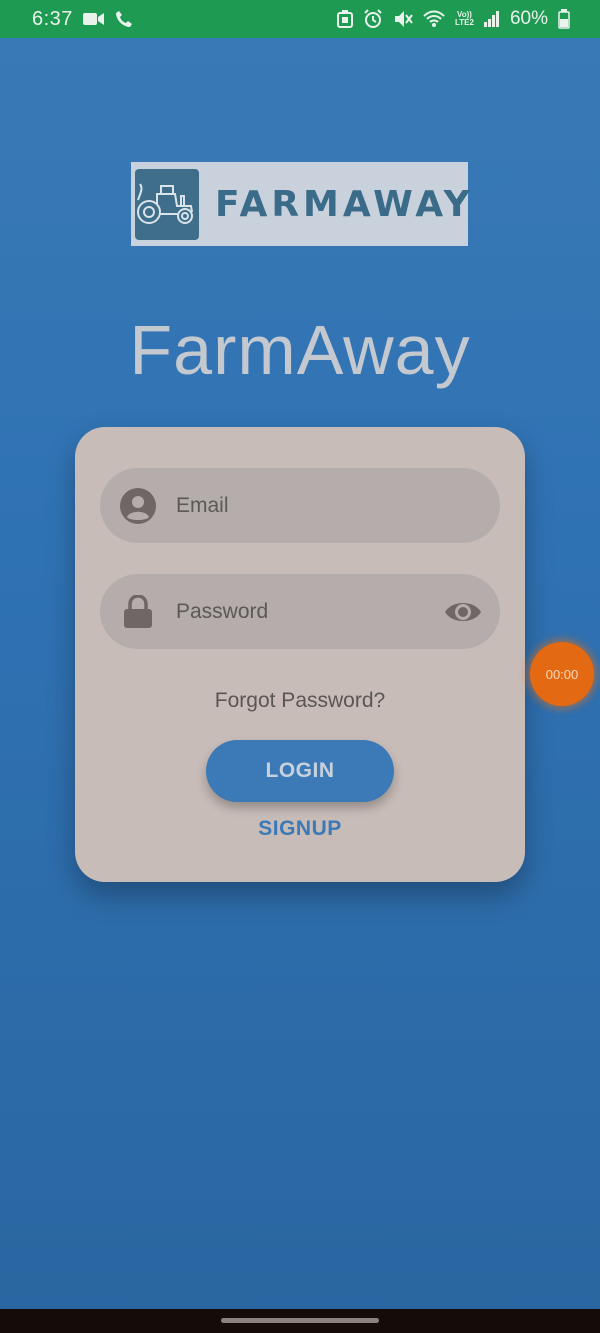 The image size is (600, 1333). What do you see at coordinates (300, 701) in the screenshot?
I see `forgot-password-link: Forgot Password?` at bounding box center [300, 701].